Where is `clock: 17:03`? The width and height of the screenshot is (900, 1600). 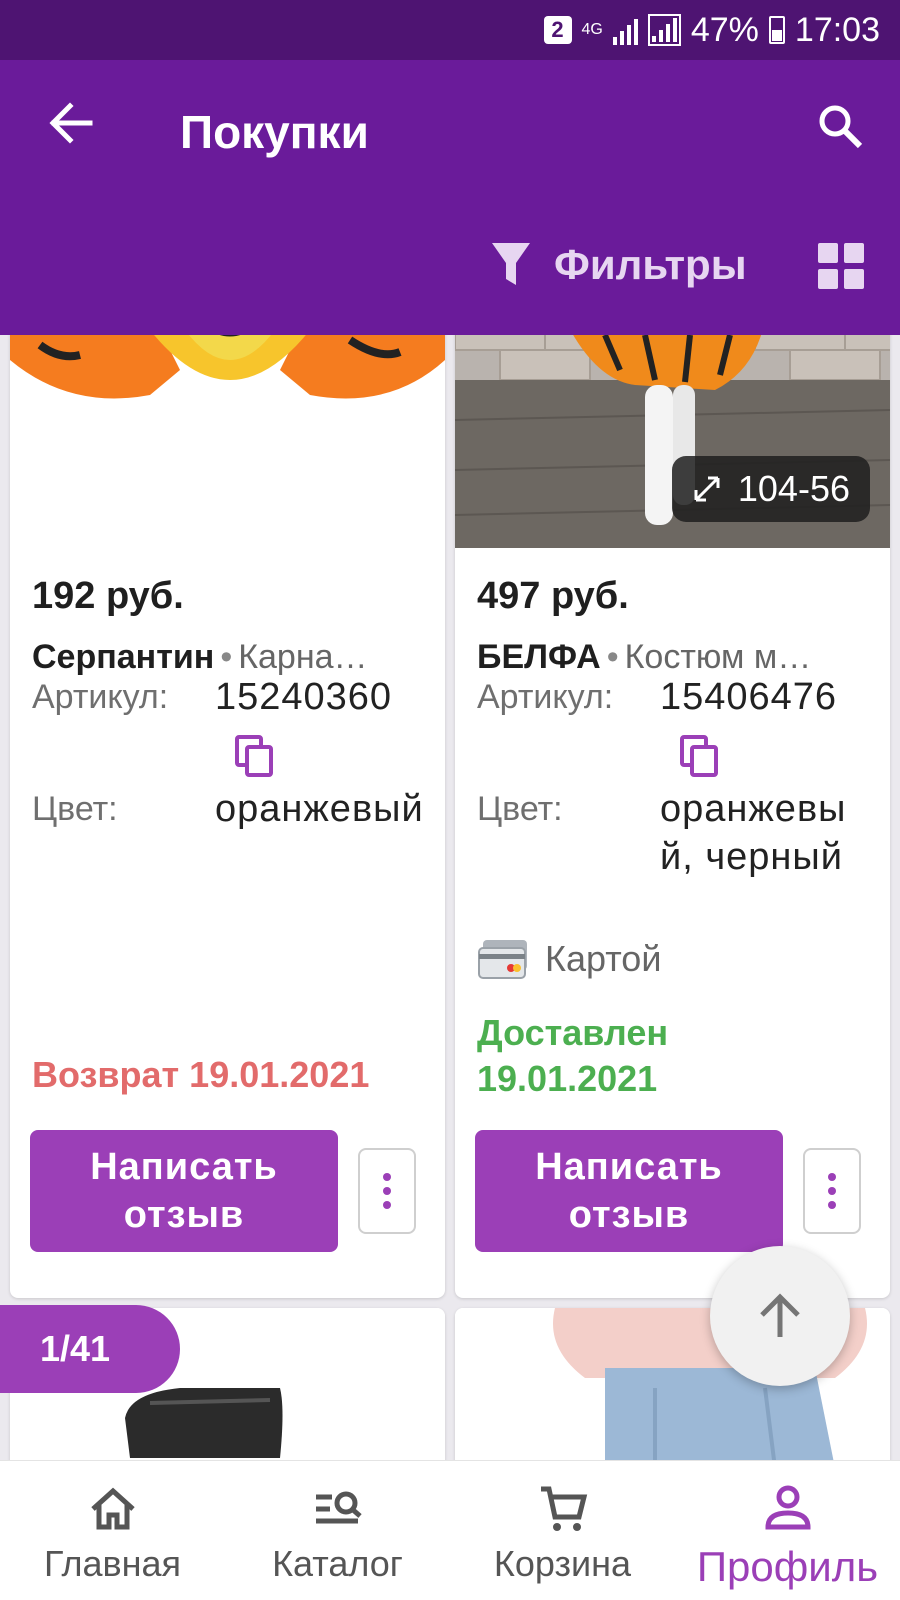 clock: 17:03 is located at coordinates (837, 29).